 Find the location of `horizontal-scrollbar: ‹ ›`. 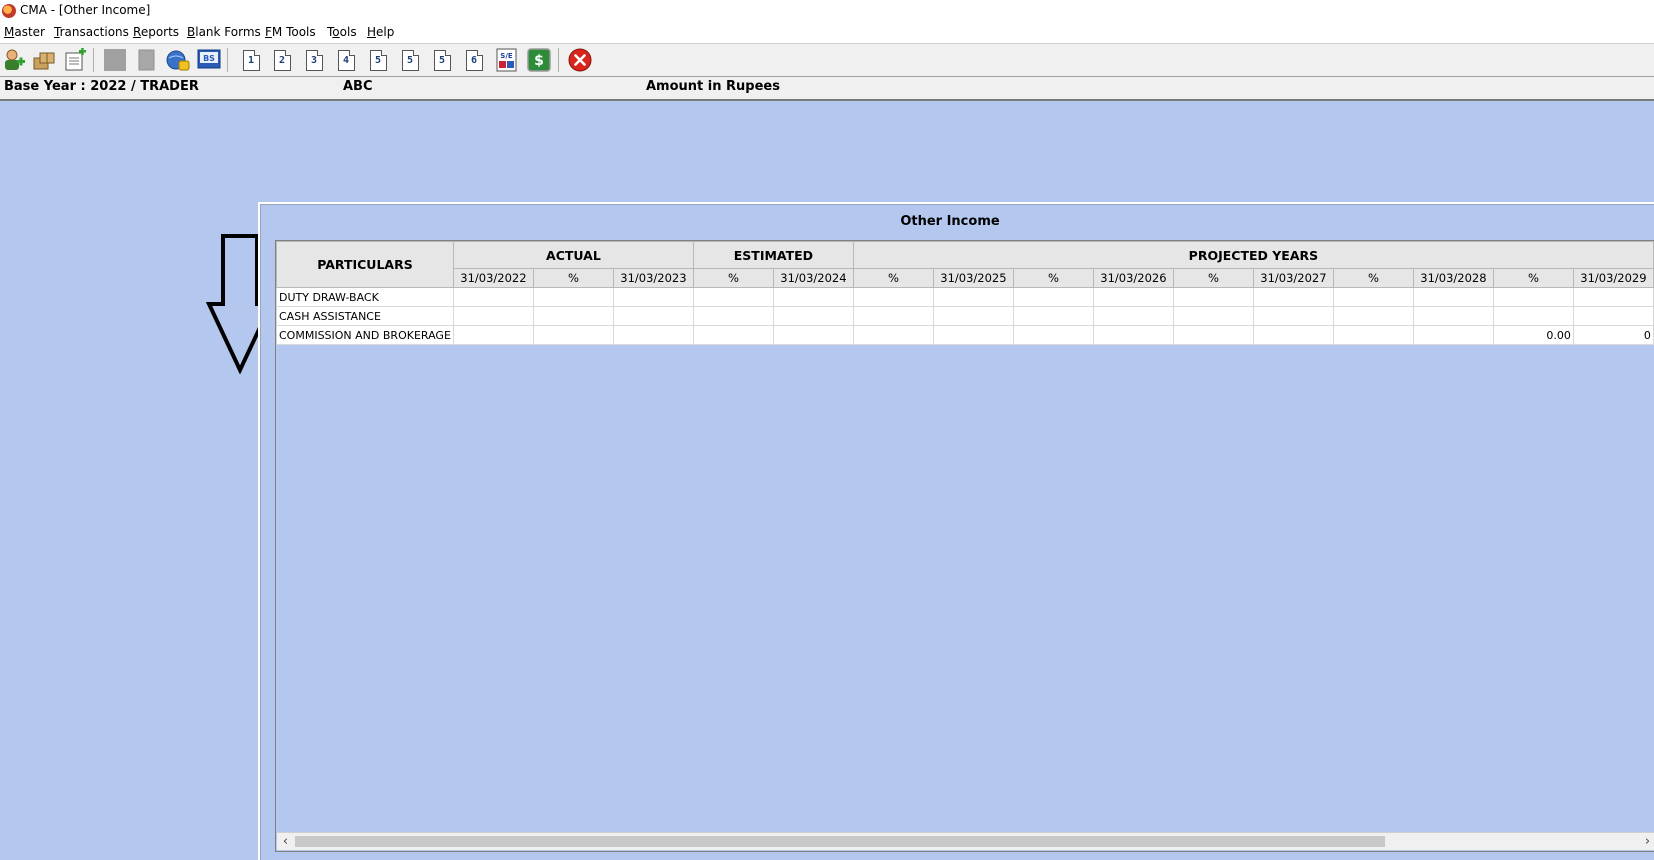

horizontal-scrollbar: ‹ › is located at coordinates (965, 841).